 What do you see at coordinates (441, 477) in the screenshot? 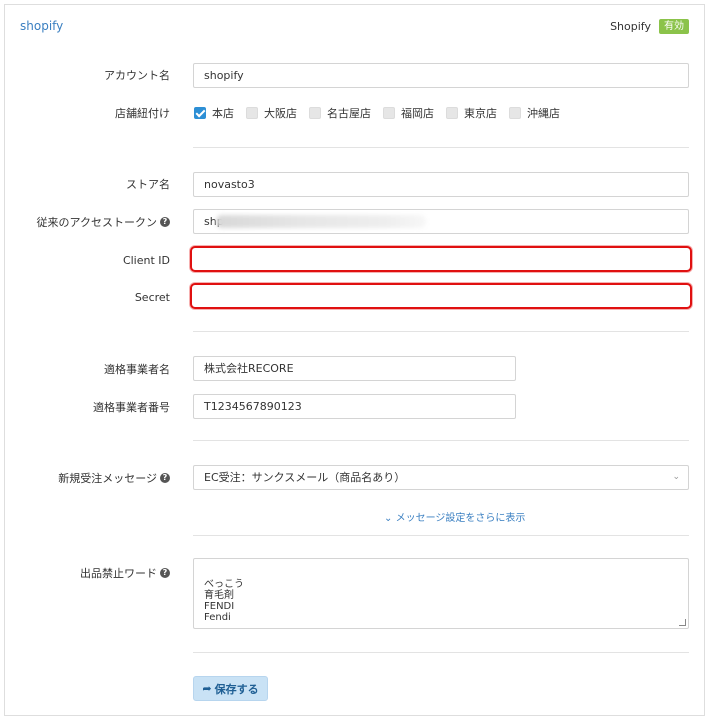
I see `new-order-message-select: EC受注：サンクスメール（商品名あり） ⌄` at bounding box center [441, 477].